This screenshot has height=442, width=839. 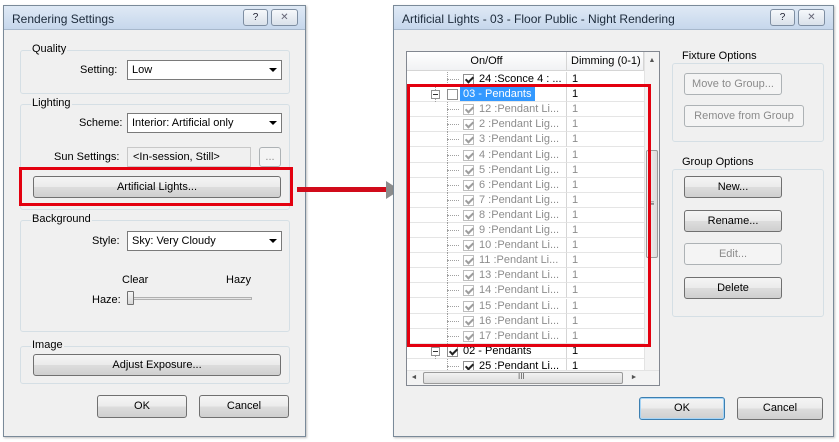 I want to click on tree-fixture-row: 10 :Pendant Li... 1, so click(x=525, y=246).